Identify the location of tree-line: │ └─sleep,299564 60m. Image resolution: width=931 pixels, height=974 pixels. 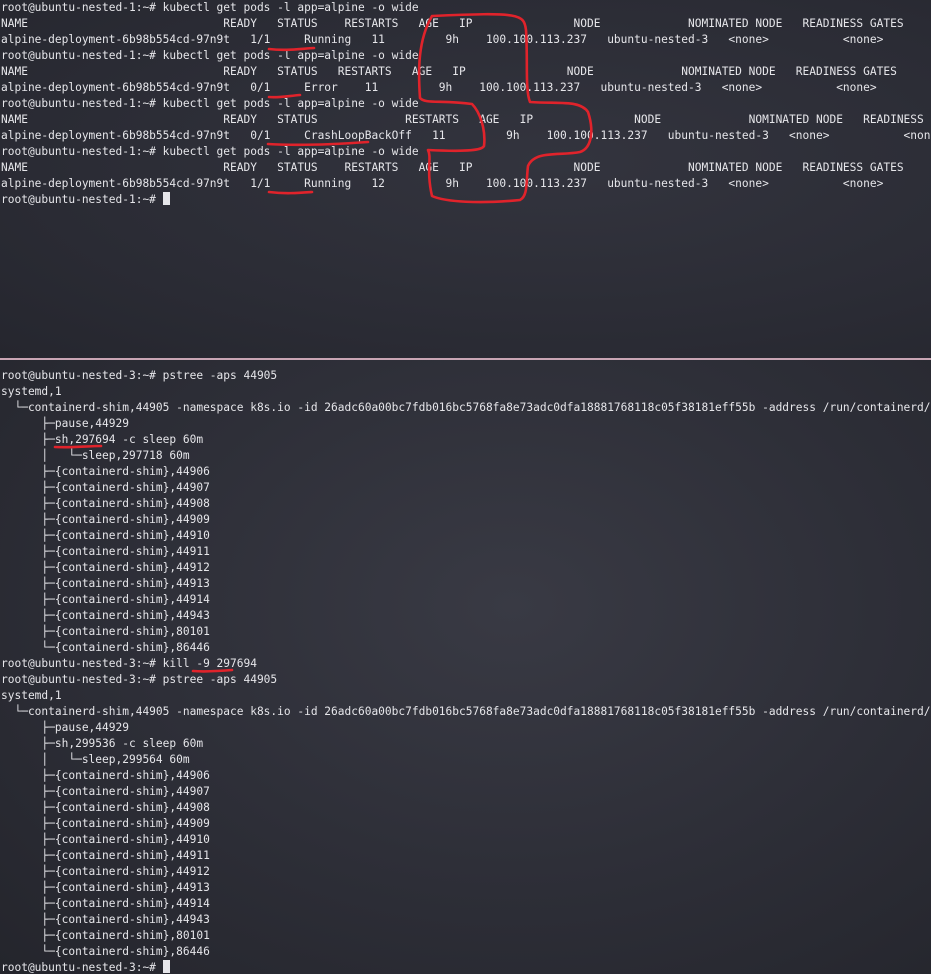
(95, 759).